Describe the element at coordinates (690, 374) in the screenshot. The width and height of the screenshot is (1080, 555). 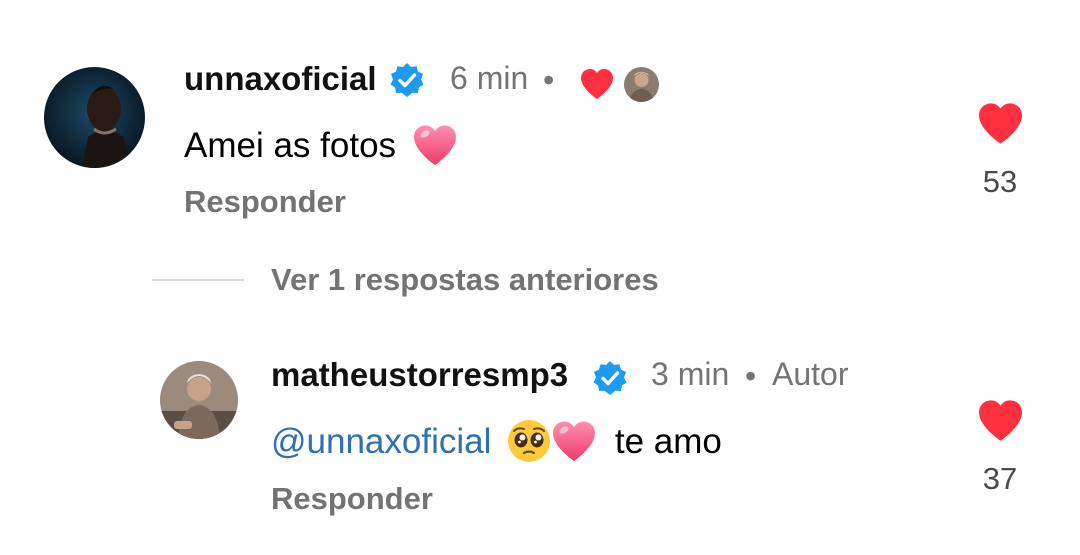
I see `comment-time: 3 min` at that location.